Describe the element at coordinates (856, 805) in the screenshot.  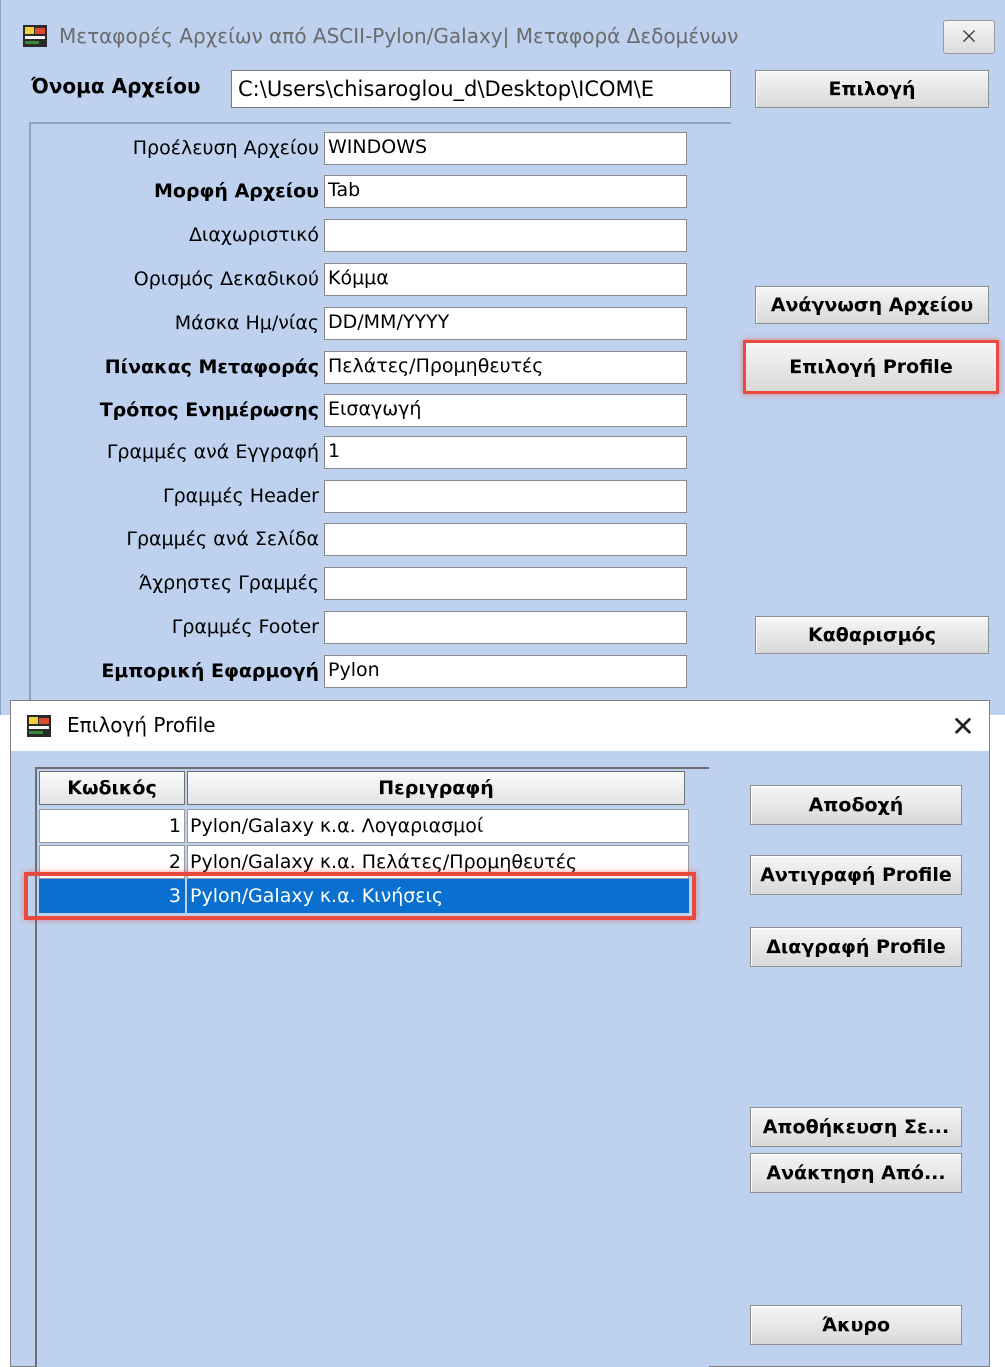
I see `accept-button: Αποδοχή` at that location.